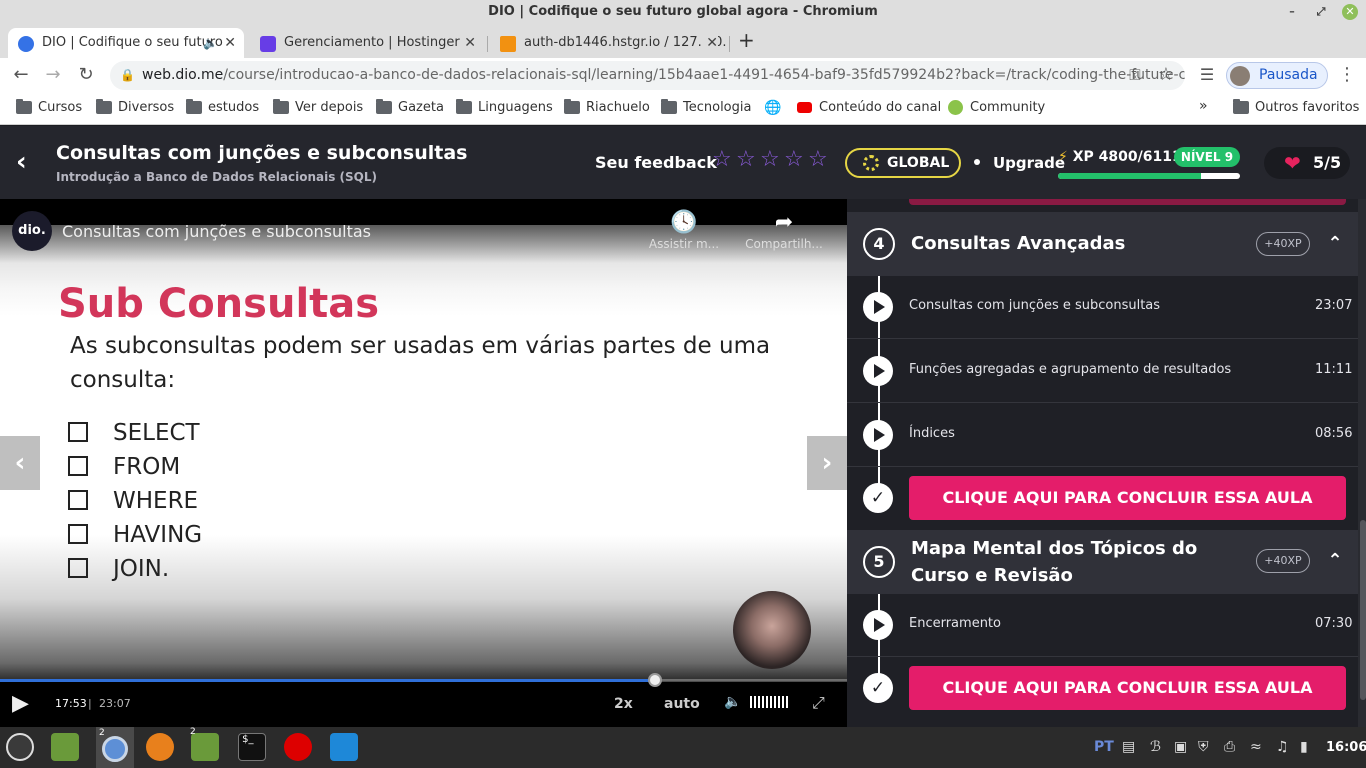 Image resolution: width=1366 pixels, height=768 pixels. What do you see at coordinates (746, 40) in the screenshot?
I see `new-tab-icon: +` at bounding box center [746, 40].